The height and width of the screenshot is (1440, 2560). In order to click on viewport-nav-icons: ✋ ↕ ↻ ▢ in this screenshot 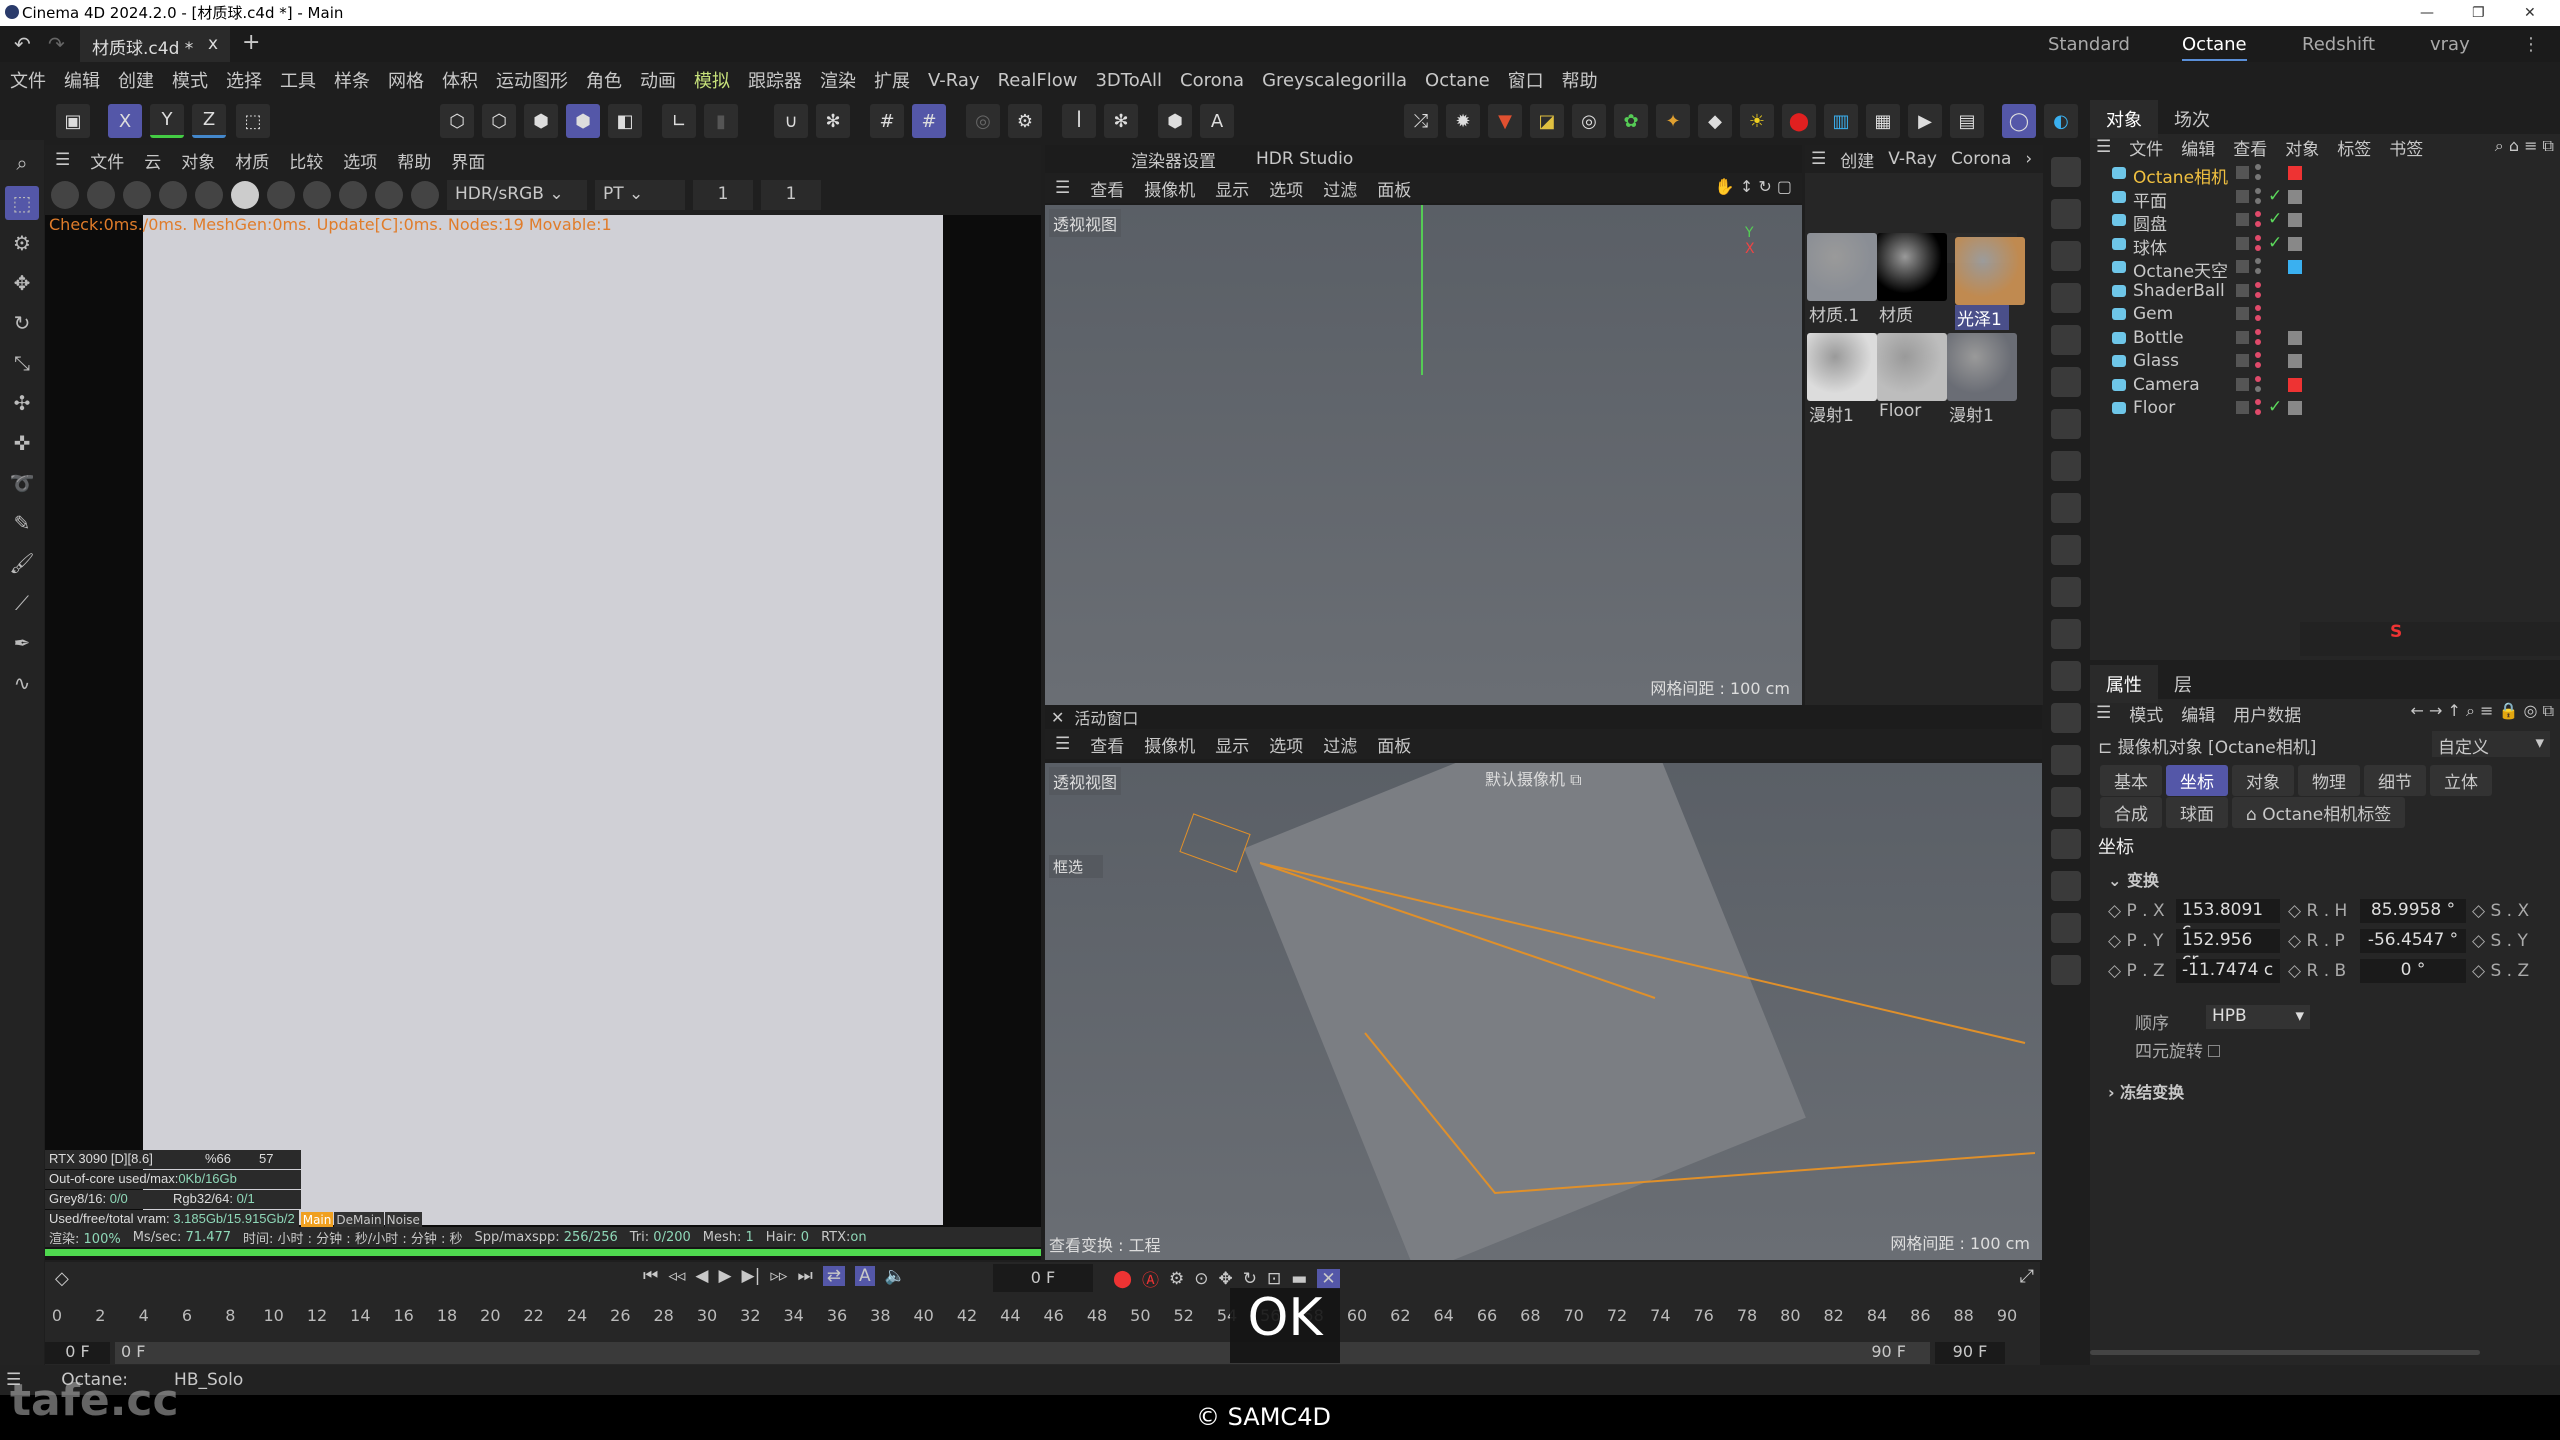, I will do `click(1753, 186)`.